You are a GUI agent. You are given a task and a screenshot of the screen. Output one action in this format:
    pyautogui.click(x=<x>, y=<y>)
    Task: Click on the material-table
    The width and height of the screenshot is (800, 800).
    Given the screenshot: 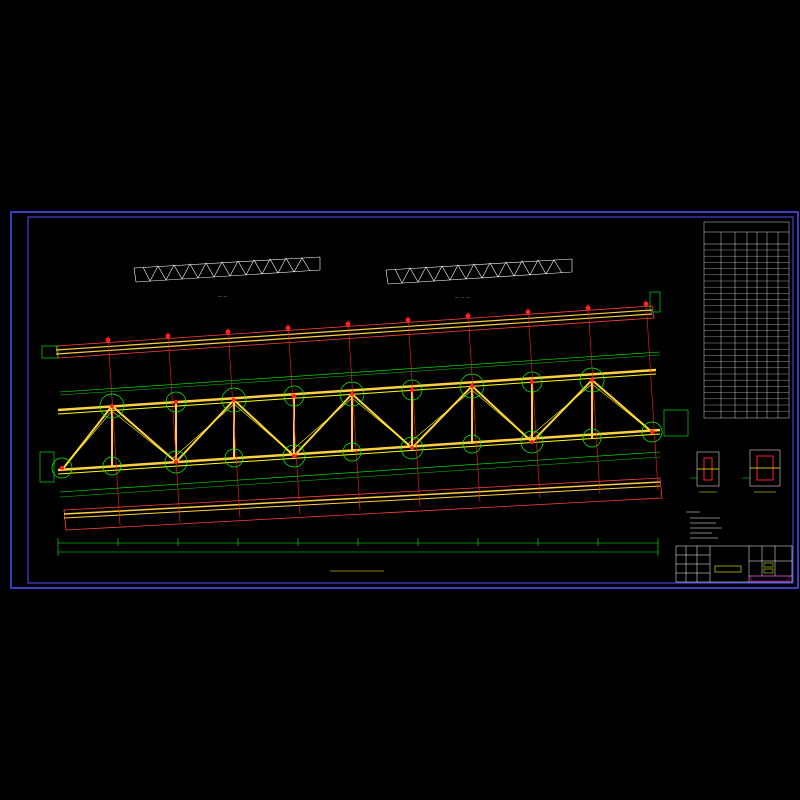 What is the action you would take?
    pyautogui.click(x=746, y=320)
    